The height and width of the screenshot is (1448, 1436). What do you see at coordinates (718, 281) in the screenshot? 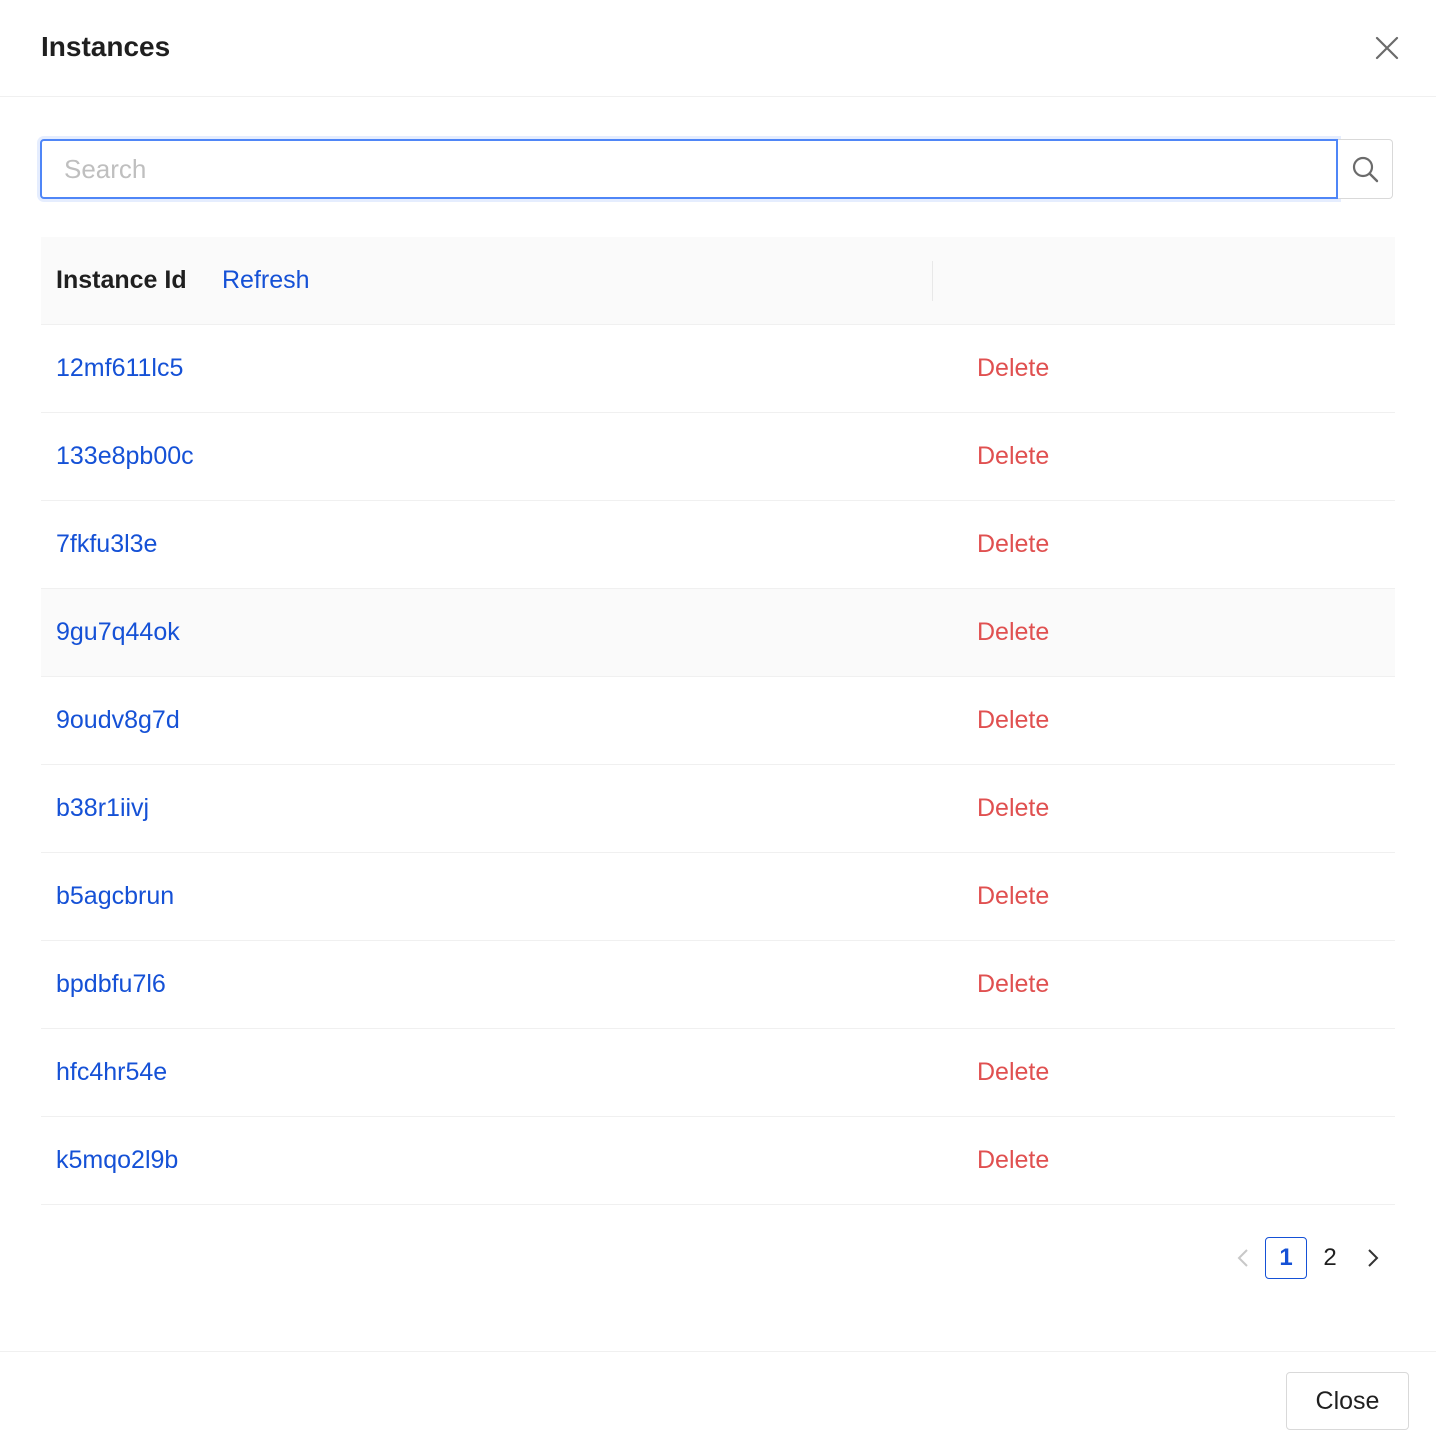
I see `table-header: Instance Id Refresh` at bounding box center [718, 281].